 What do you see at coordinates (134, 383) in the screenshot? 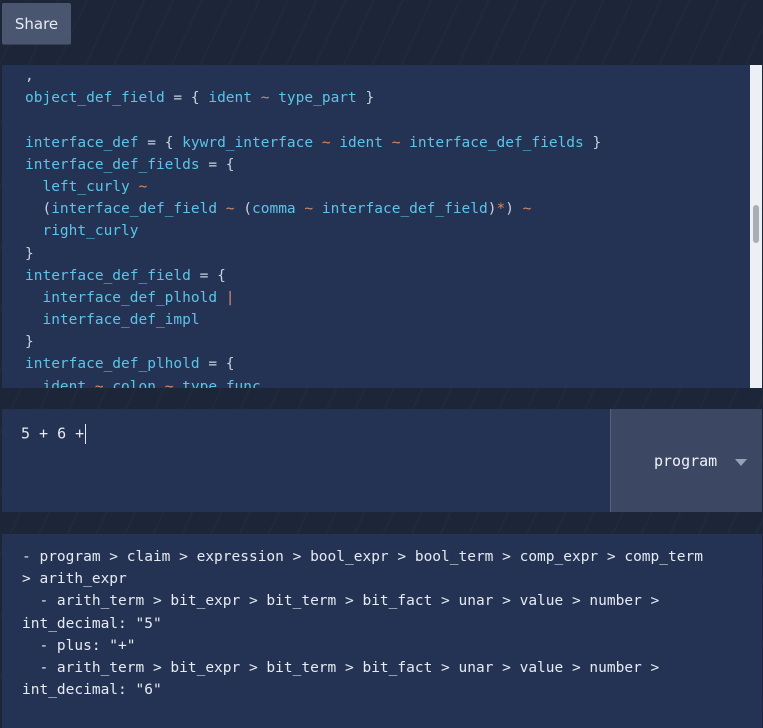
I see `code-identifier: colon` at bounding box center [134, 383].